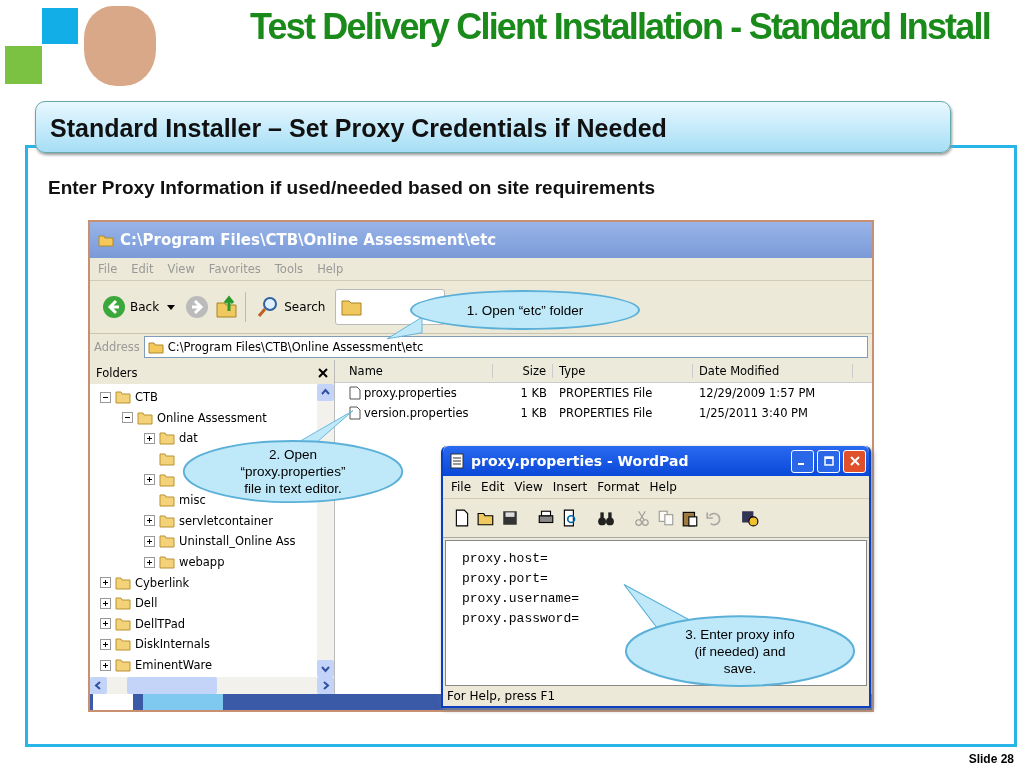 The image size is (1024, 768). I want to click on scrollbar-thumb, so click(172, 685).